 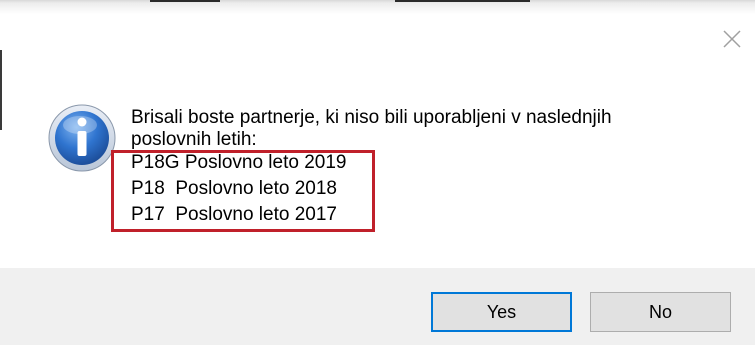 What do you see at coordinates (660, 312) in the screenshot?
I see `no-button: No` at bounding box center [660, 312].